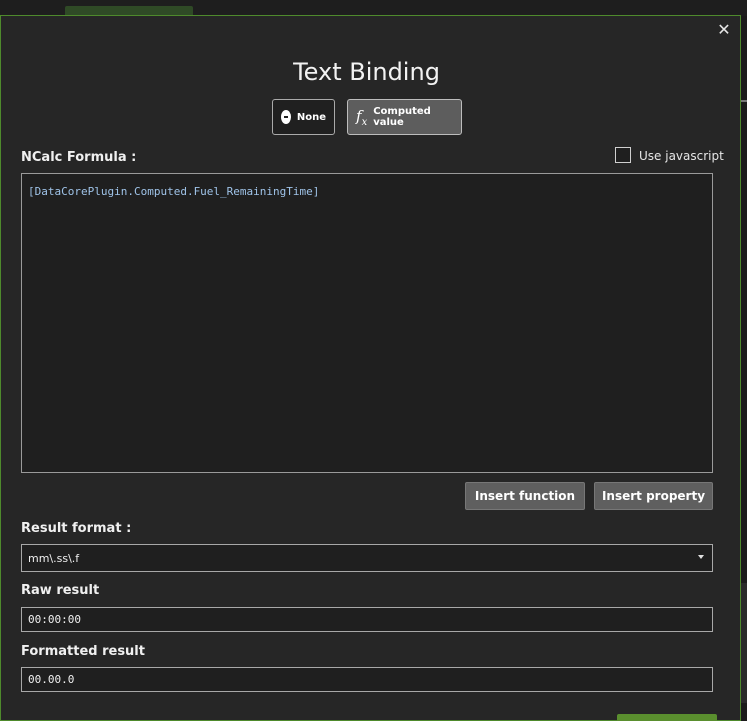 This screenshot has width=747, height=721. I want to click on close-icon: ✕, so click(724, 30).